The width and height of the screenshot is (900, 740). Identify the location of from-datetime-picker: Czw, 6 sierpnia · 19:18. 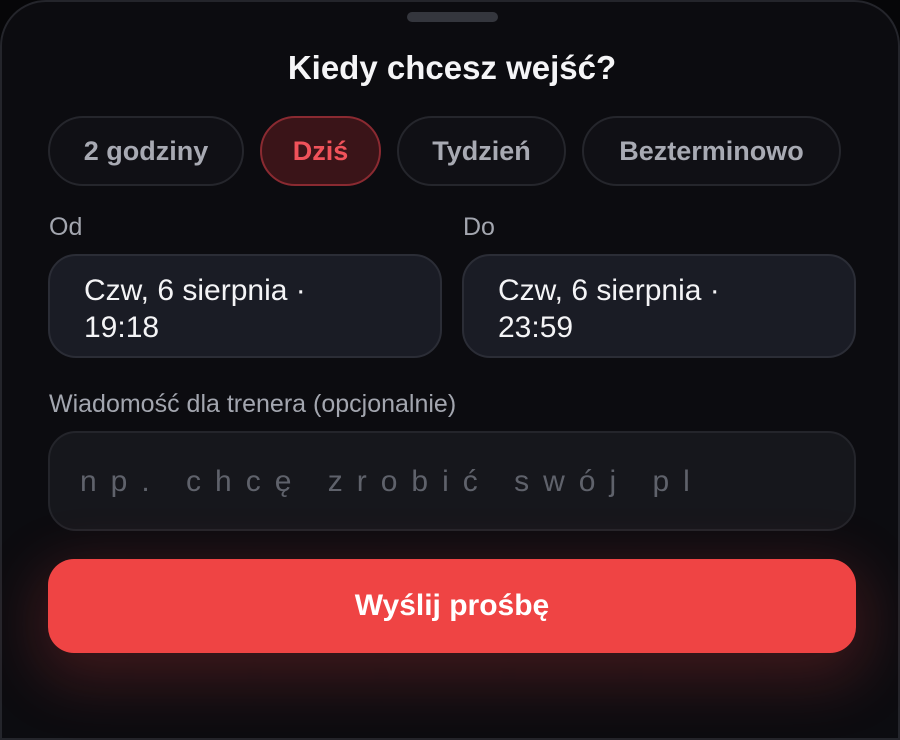
(245, 306).